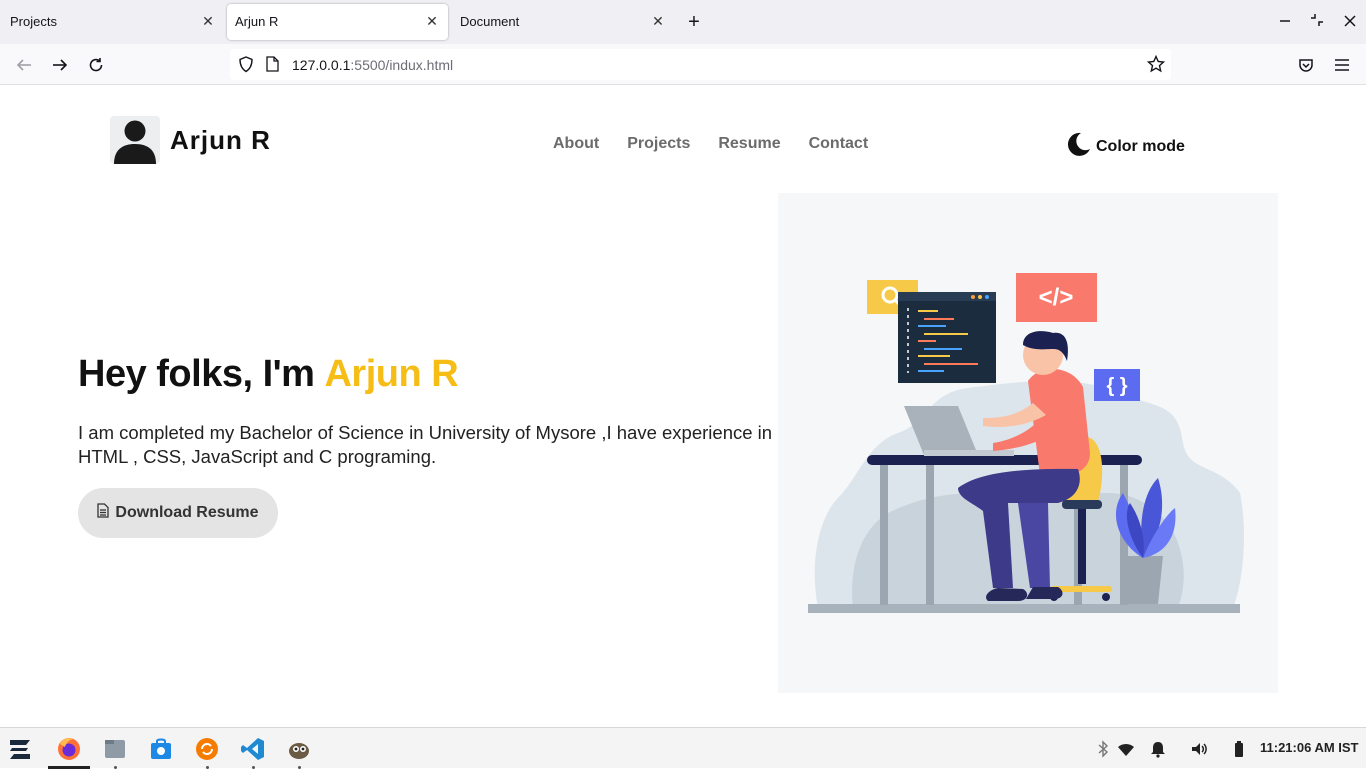 This screenshot has width=1366, height=769. What do you see at coordinates (196, 374) in the screenshot?
I see `hero-prefix: Hey folks, I'm` at bounding box center [196, 374].